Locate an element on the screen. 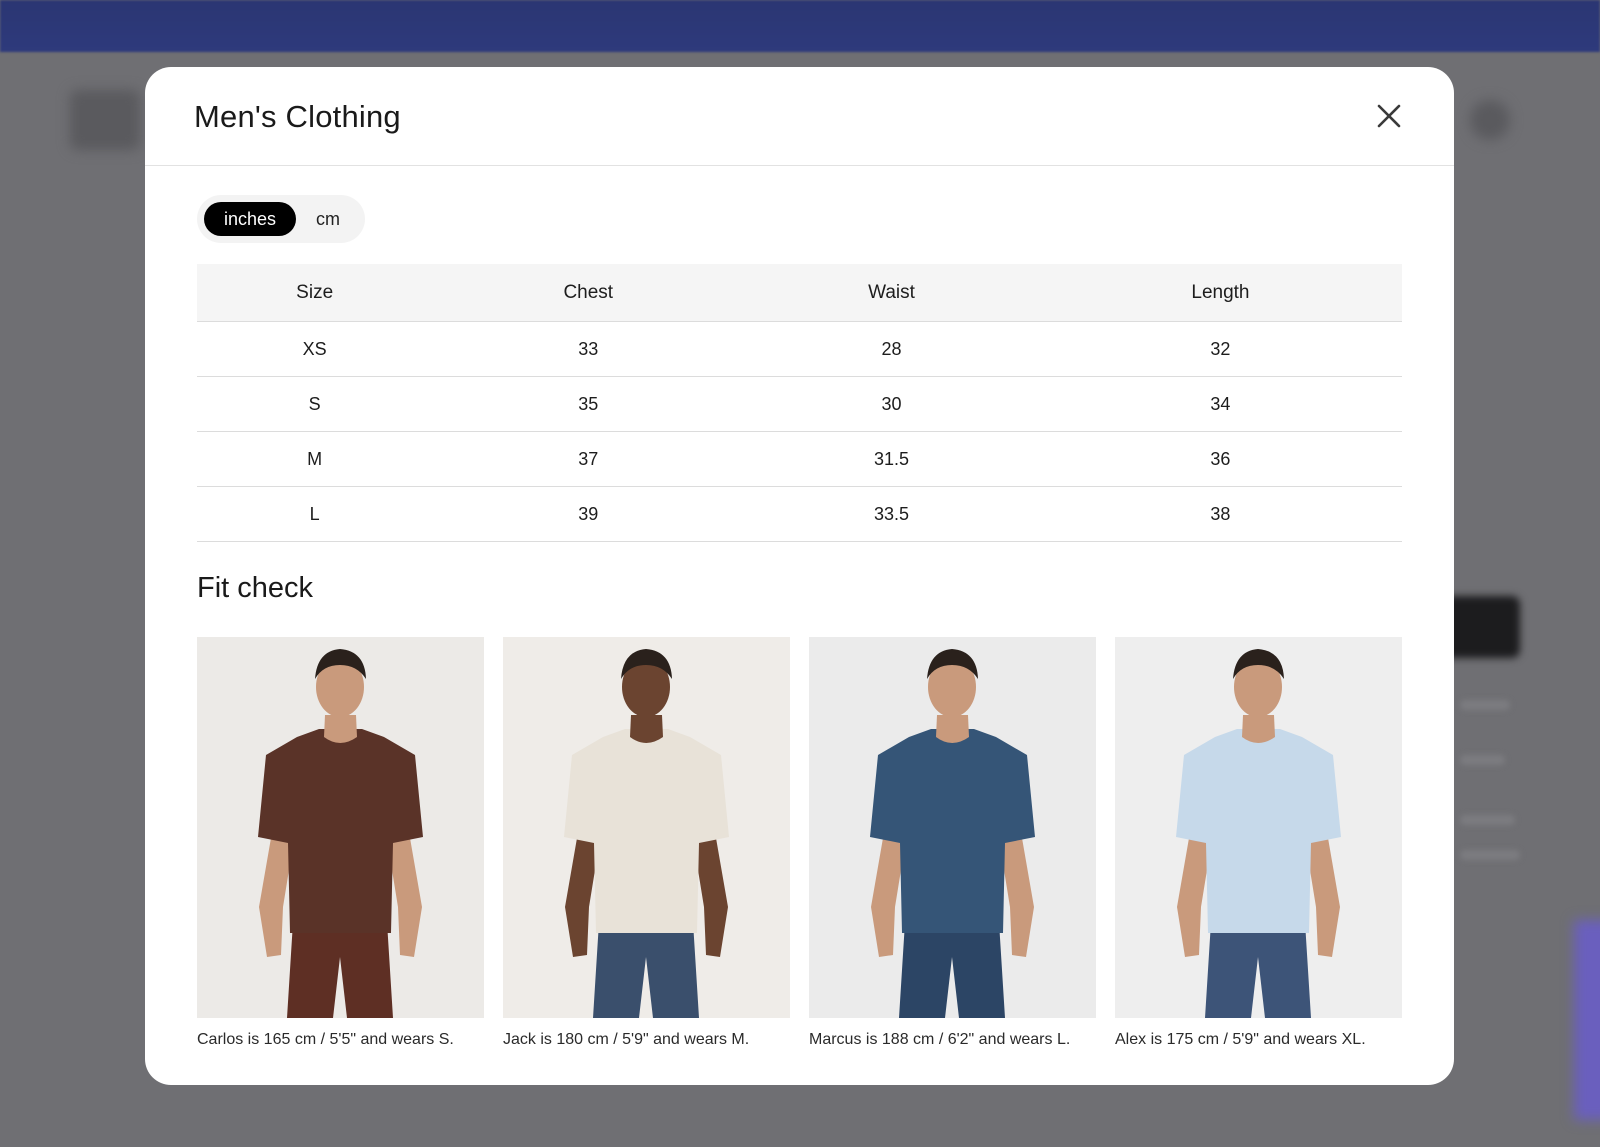 The width and height of the screenshot is (1600, 1147). table-header-row: Size Chest Waist Length is located at coordinates (799, 293).